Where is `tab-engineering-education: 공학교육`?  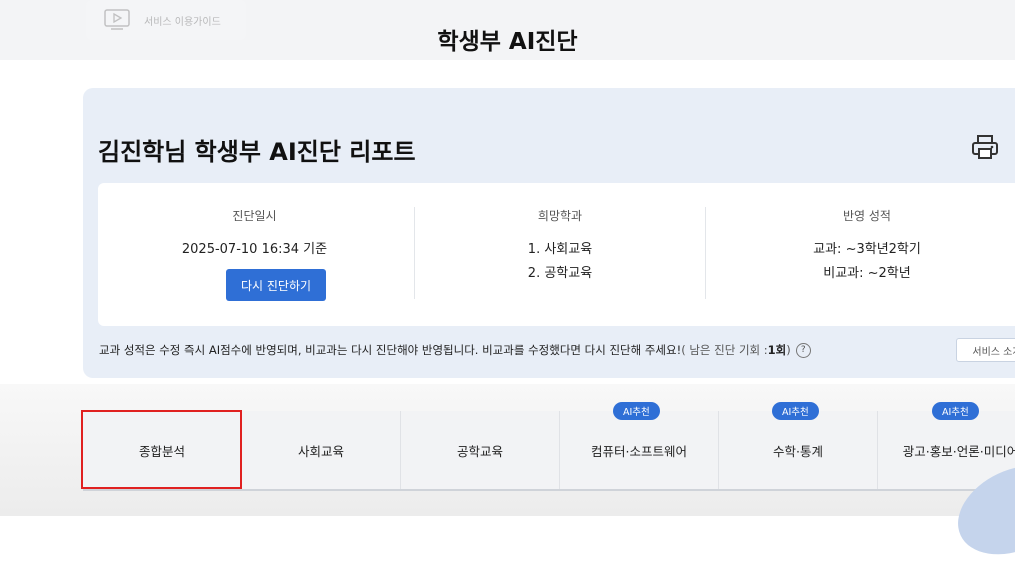
tab-engineering-education: 공학교육 is located at coordinates (480, 450).